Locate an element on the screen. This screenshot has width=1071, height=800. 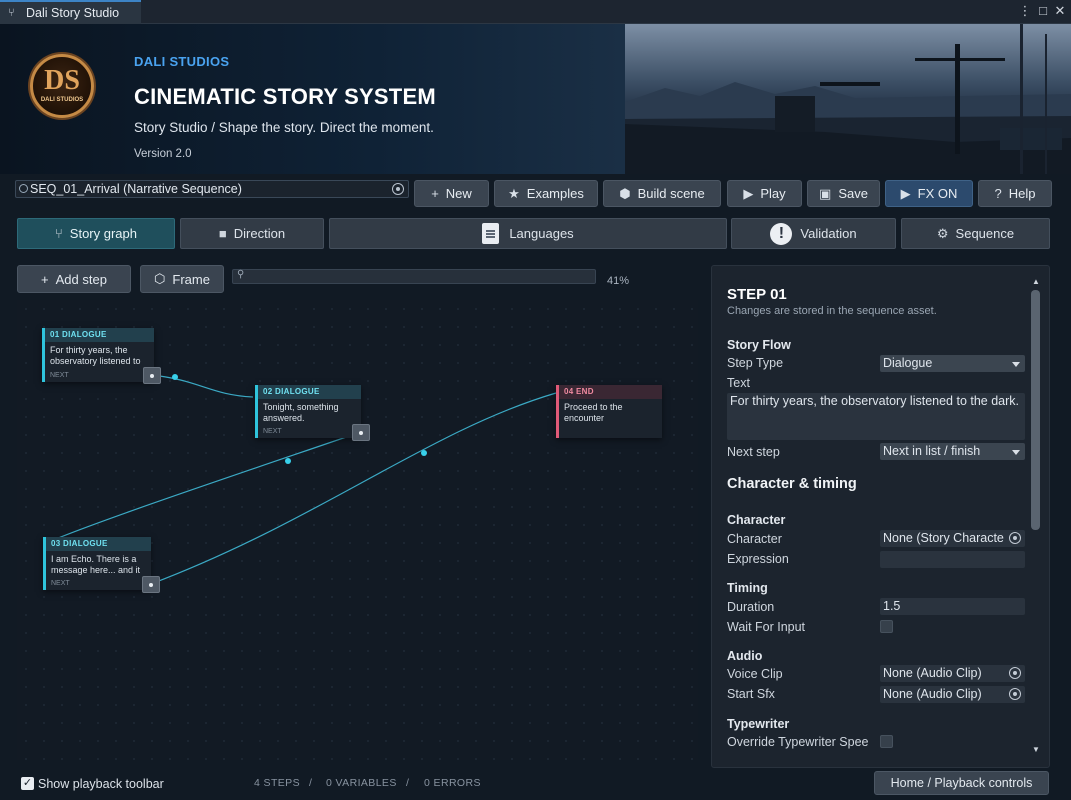
scroll-up-icon: ▲ is located at coordinates (1036, 281).